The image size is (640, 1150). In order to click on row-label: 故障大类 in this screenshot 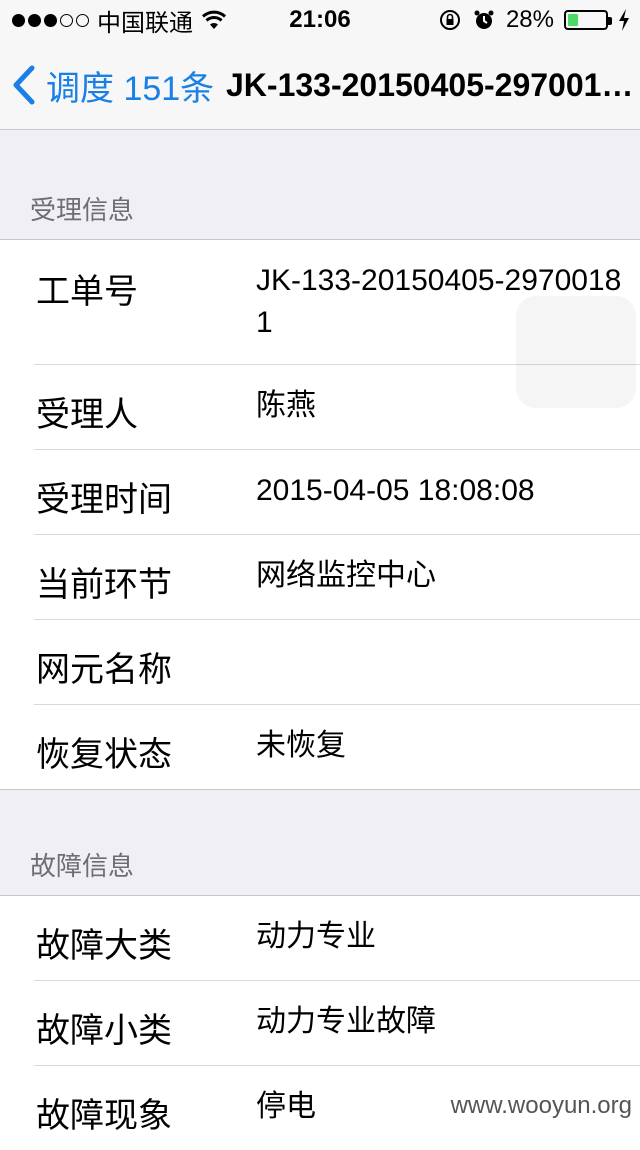, I will do `click(104, 946)`.